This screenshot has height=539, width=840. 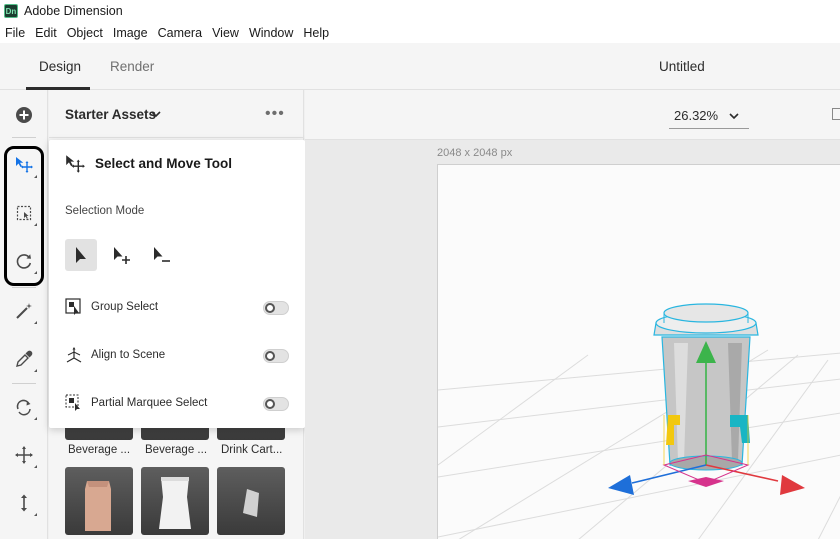 I want to click on align-to-scene-toggle, so click(x=276, y=356).